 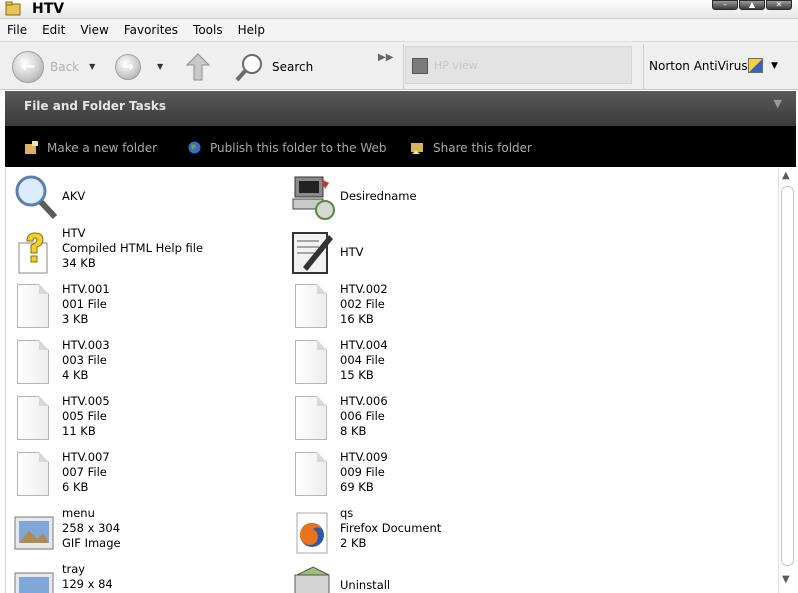 I want to click on menu-view: View, so click(x=94, y=30).